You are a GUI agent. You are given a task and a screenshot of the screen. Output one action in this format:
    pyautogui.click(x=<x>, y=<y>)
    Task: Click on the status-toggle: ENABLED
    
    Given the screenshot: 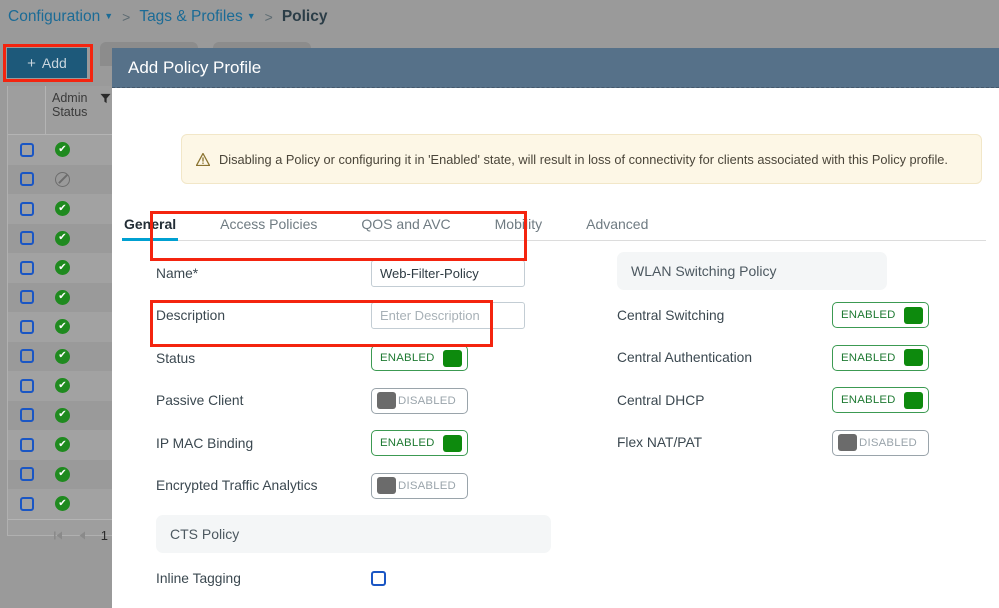 What is the action you would take?
    pyautogui.click(x=419, y=358)
    